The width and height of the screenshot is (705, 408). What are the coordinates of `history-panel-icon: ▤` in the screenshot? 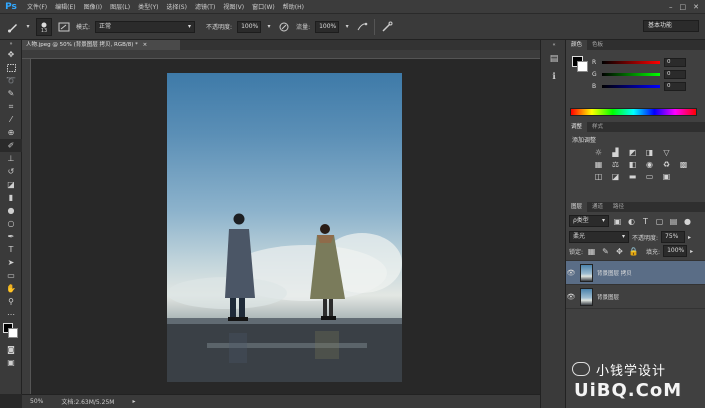 It's located at (554, 59).